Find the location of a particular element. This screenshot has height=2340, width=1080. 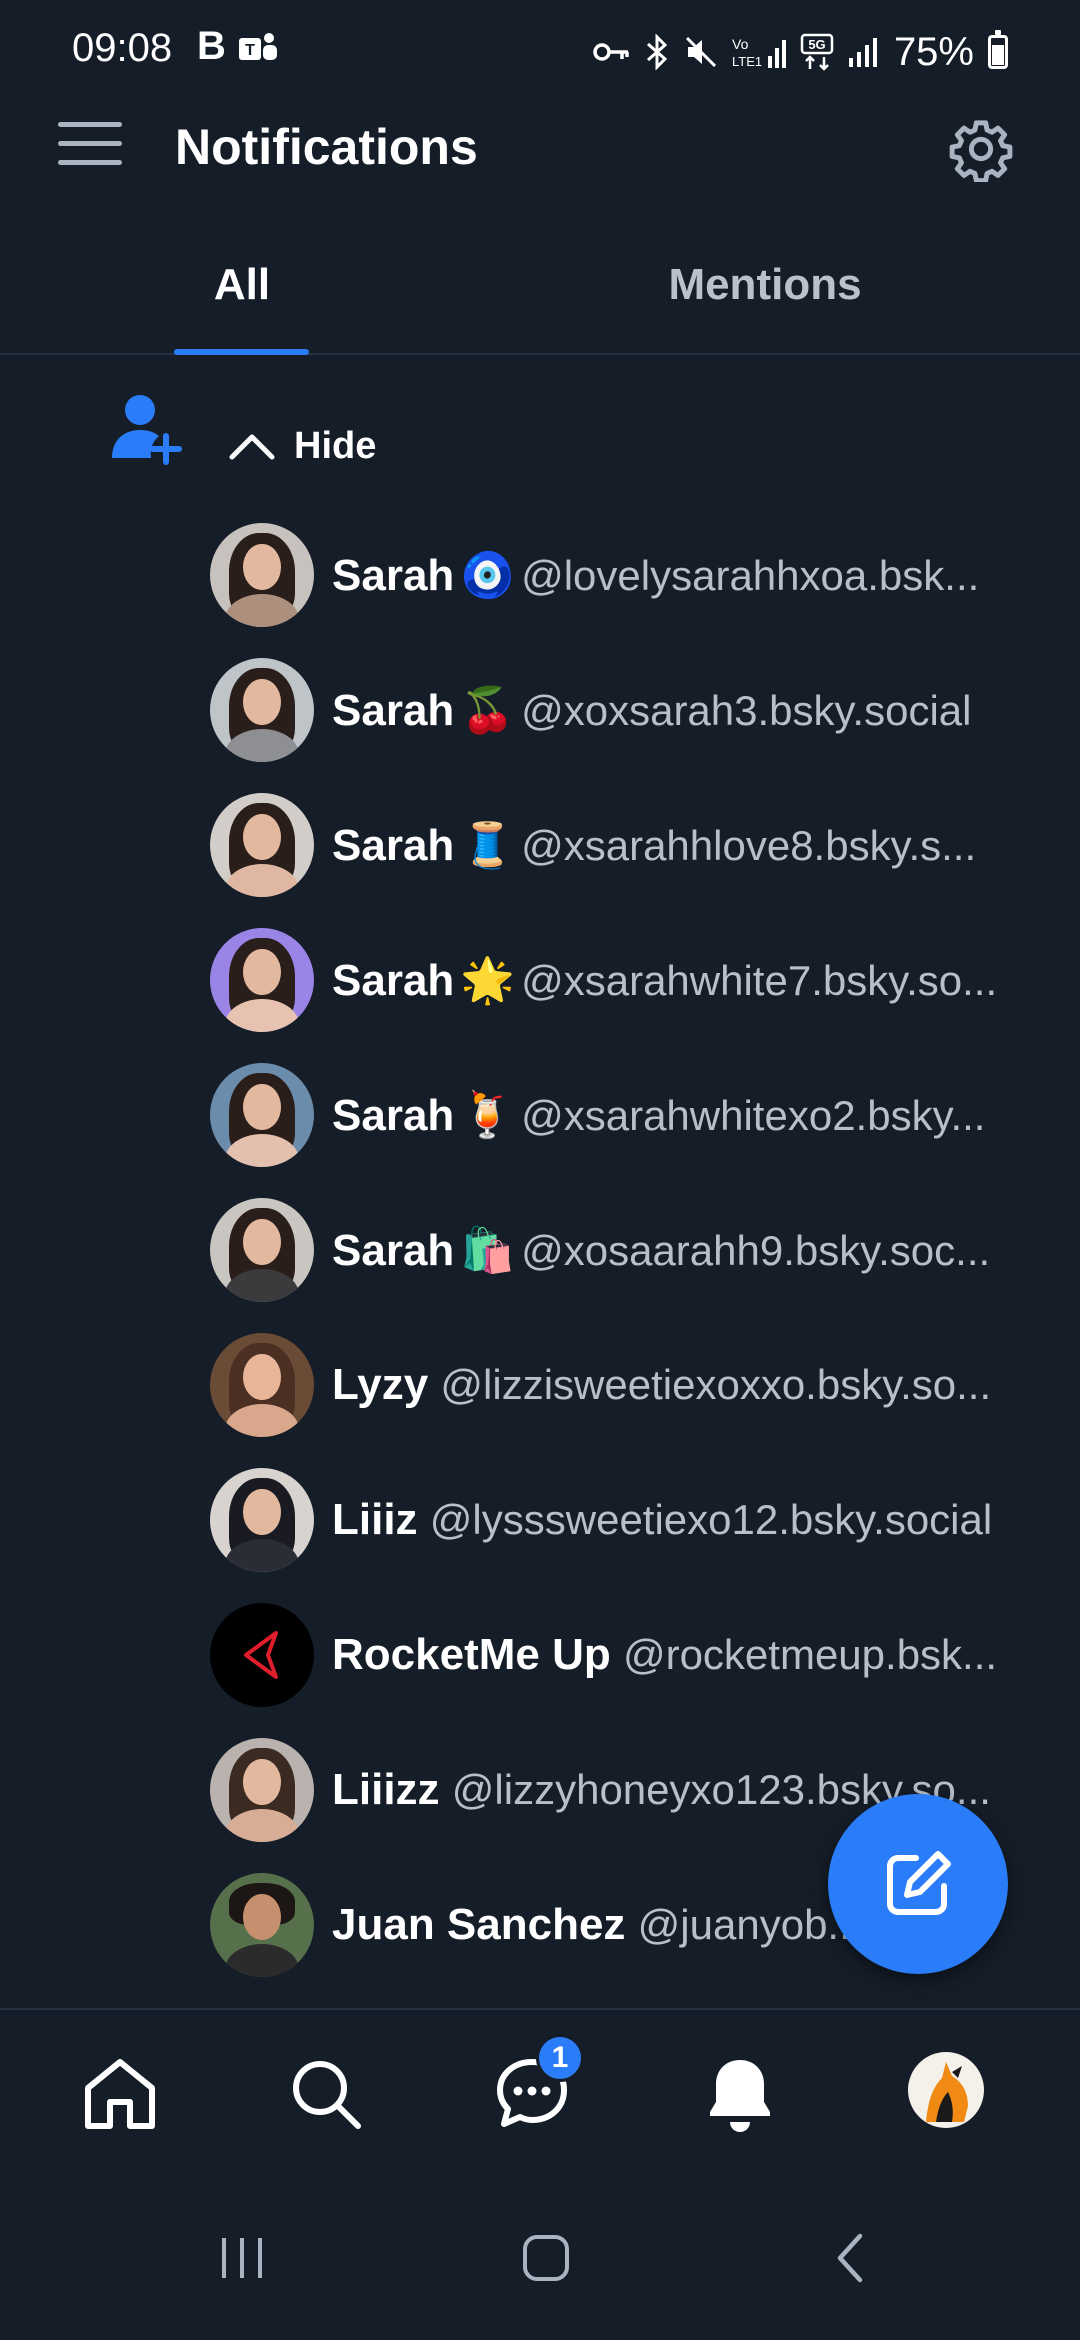

display-name: Liiiz is located at coordinates (375, 1519).